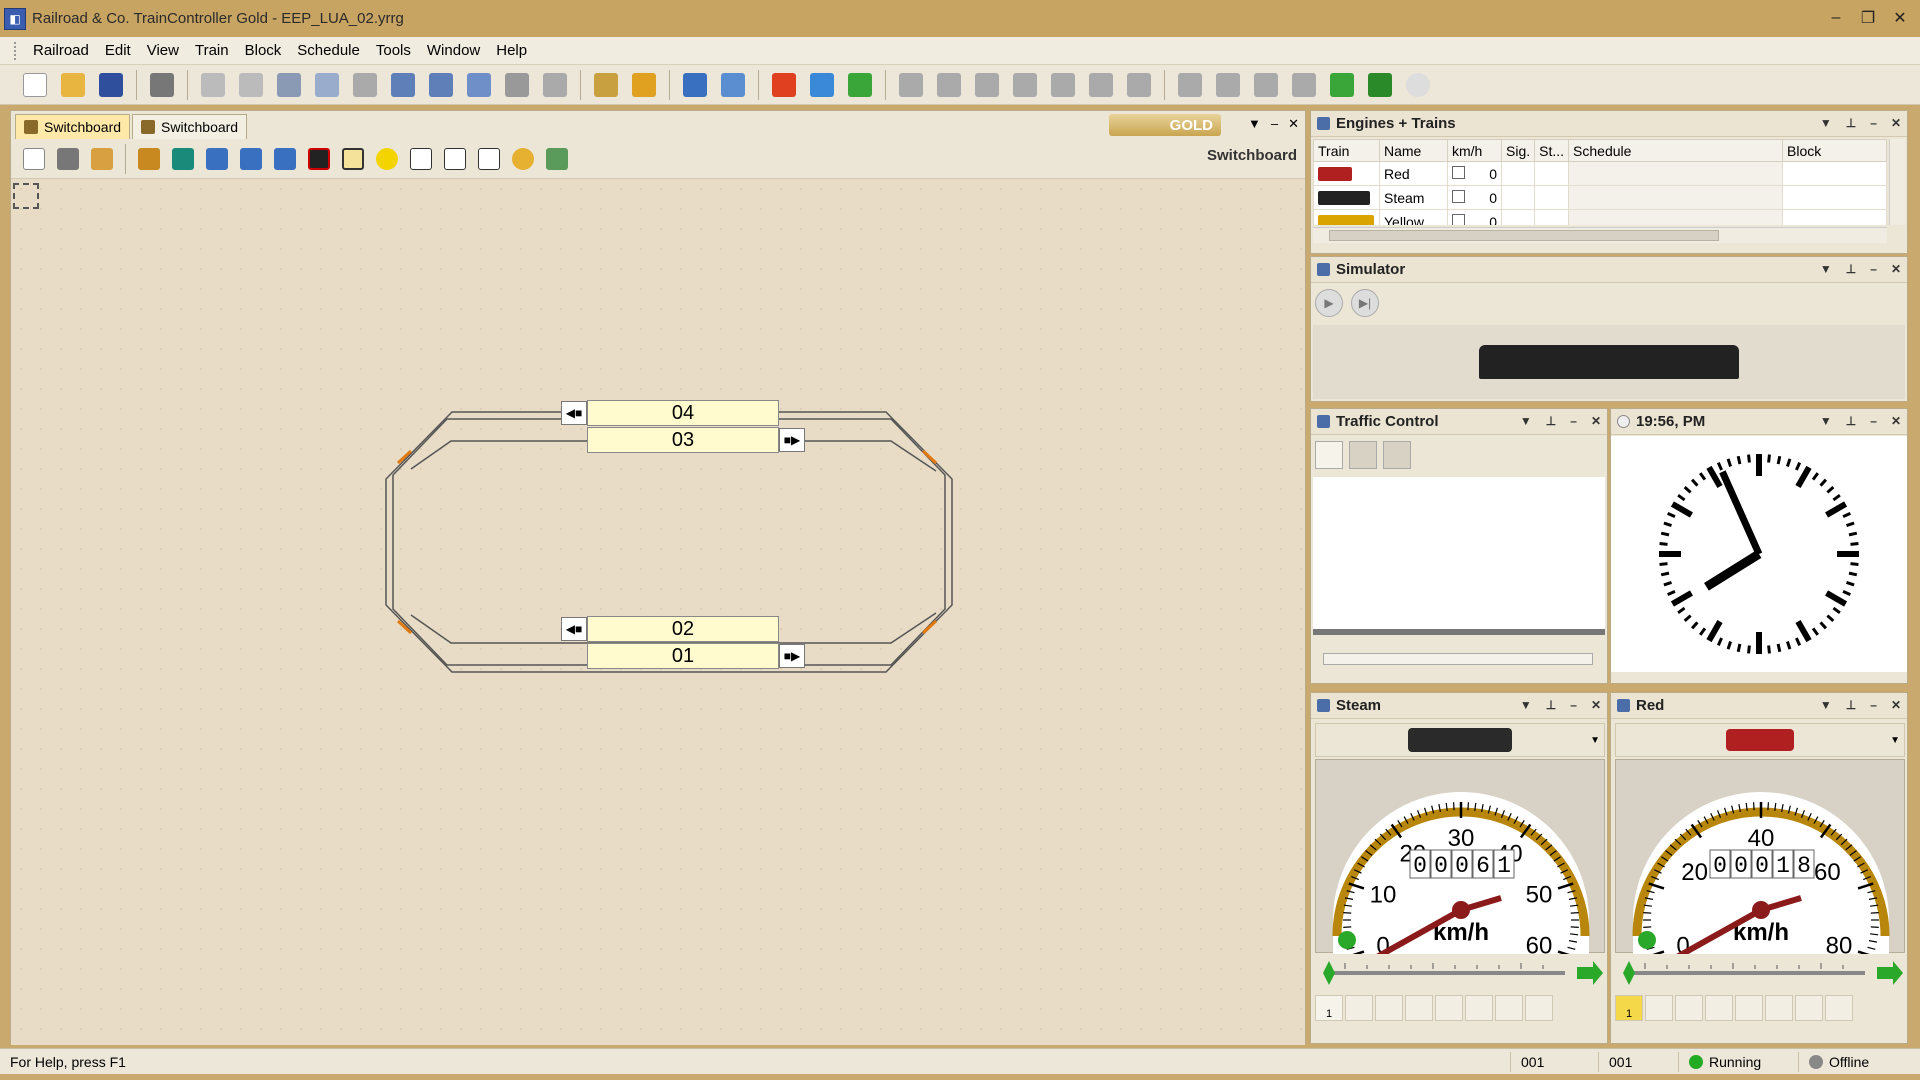 The image size is (1920, 1080). What do you see at coordinates (1897, 182) in the screenshot?
I see `vertical-scrollbar` at bounding box center [1897, 182].